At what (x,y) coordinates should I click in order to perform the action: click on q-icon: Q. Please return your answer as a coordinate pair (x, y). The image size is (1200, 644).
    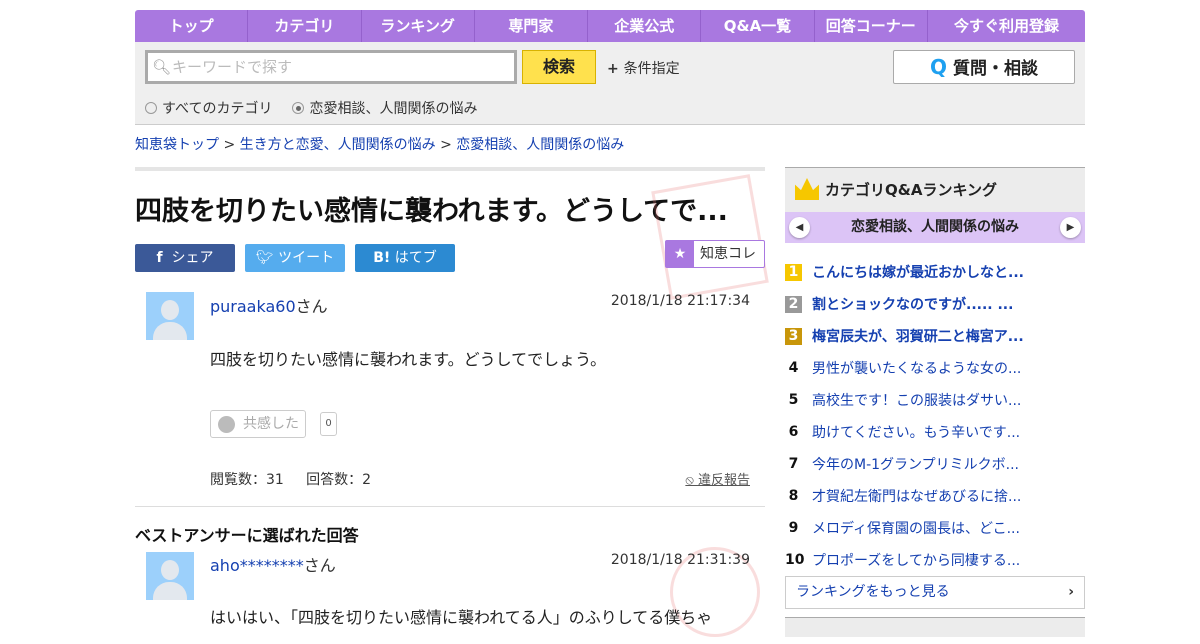
    Looking at the image, I should click on (939, 67).